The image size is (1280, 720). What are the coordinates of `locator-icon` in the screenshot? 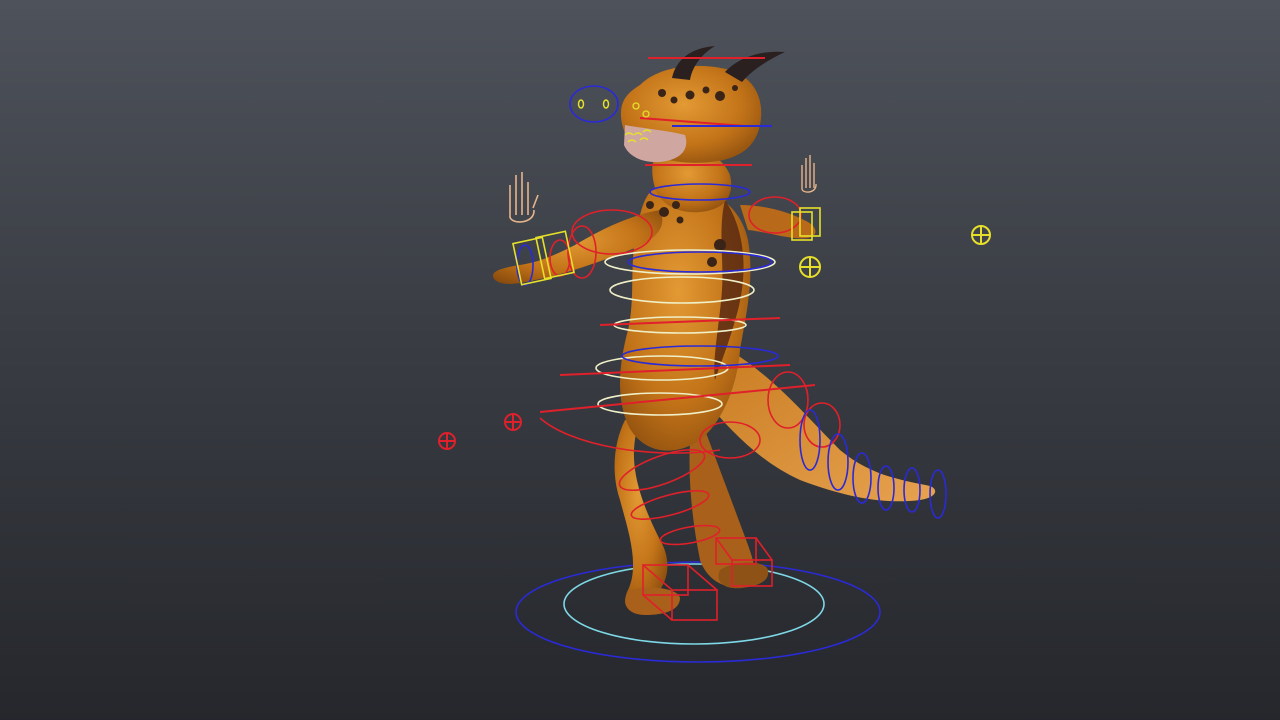 It's located at (981, 235).